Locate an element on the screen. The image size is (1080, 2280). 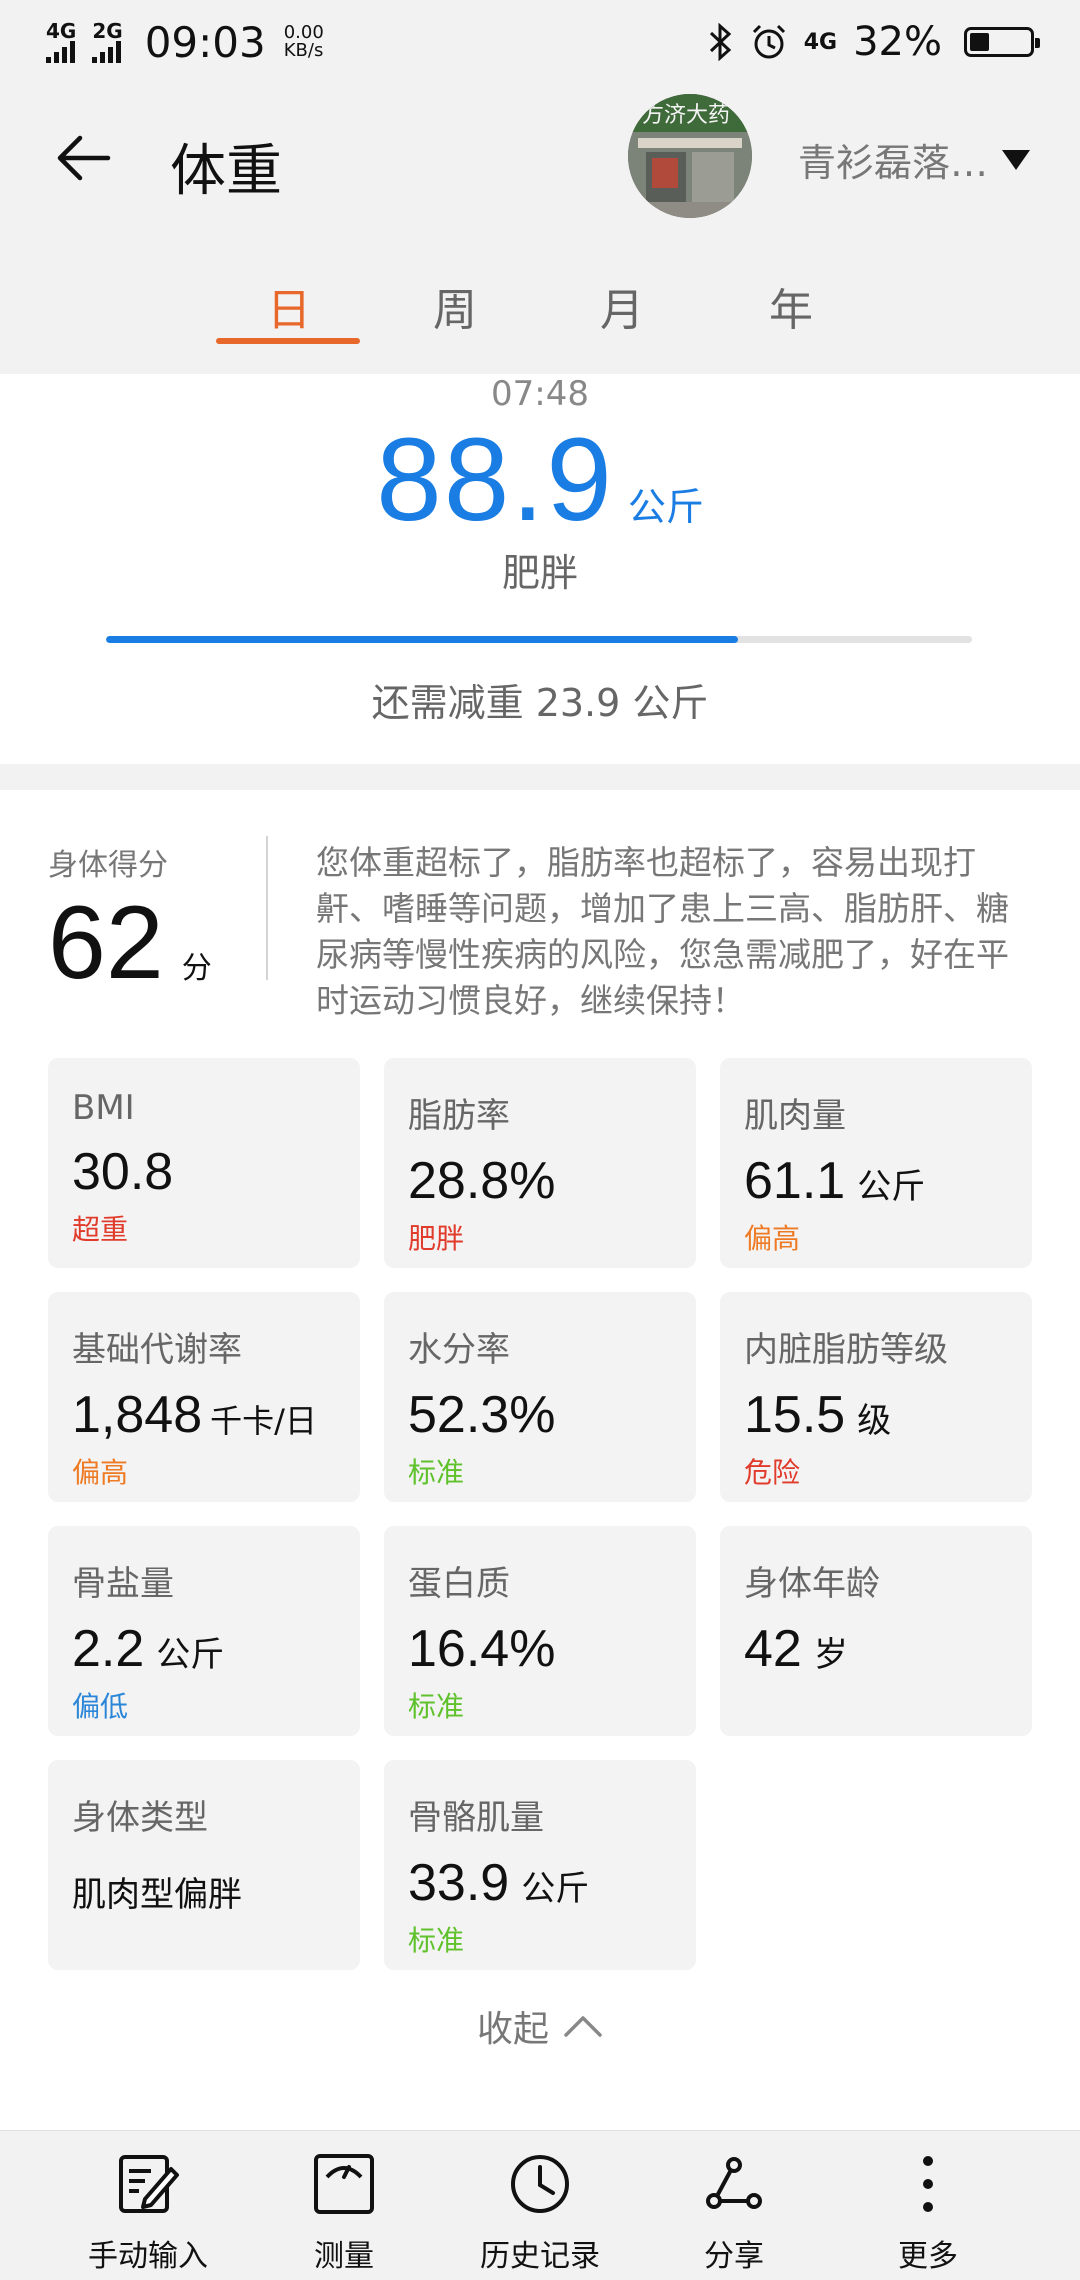
tab-year: 年 is located at coordinates (791, 306).